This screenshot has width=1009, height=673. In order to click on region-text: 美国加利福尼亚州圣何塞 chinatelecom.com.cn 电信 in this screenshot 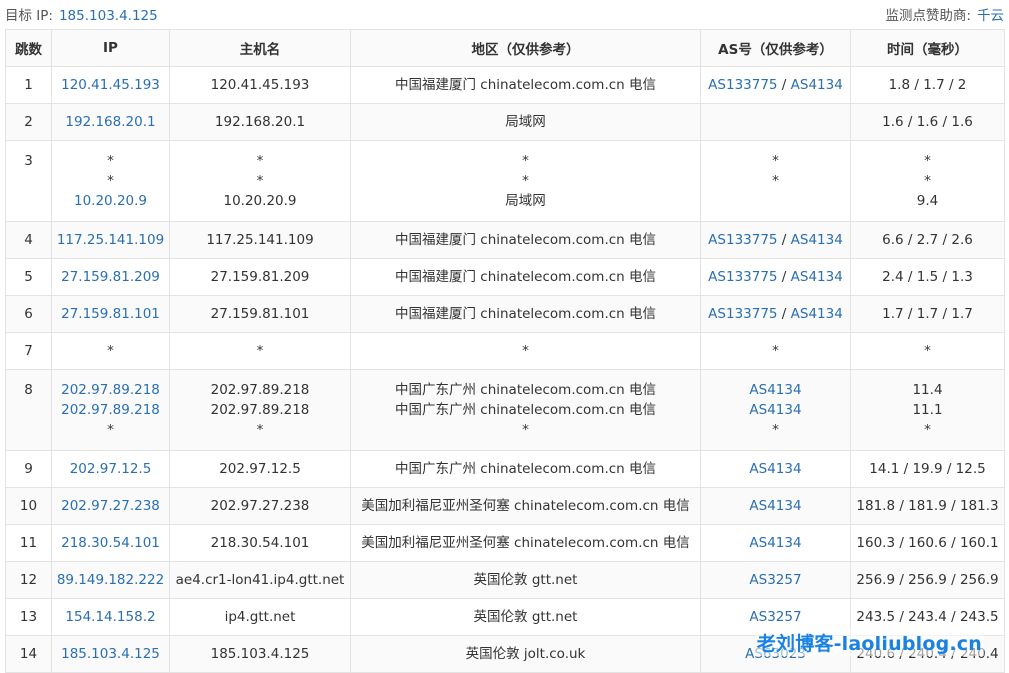, I will do `click(525, 506)`.